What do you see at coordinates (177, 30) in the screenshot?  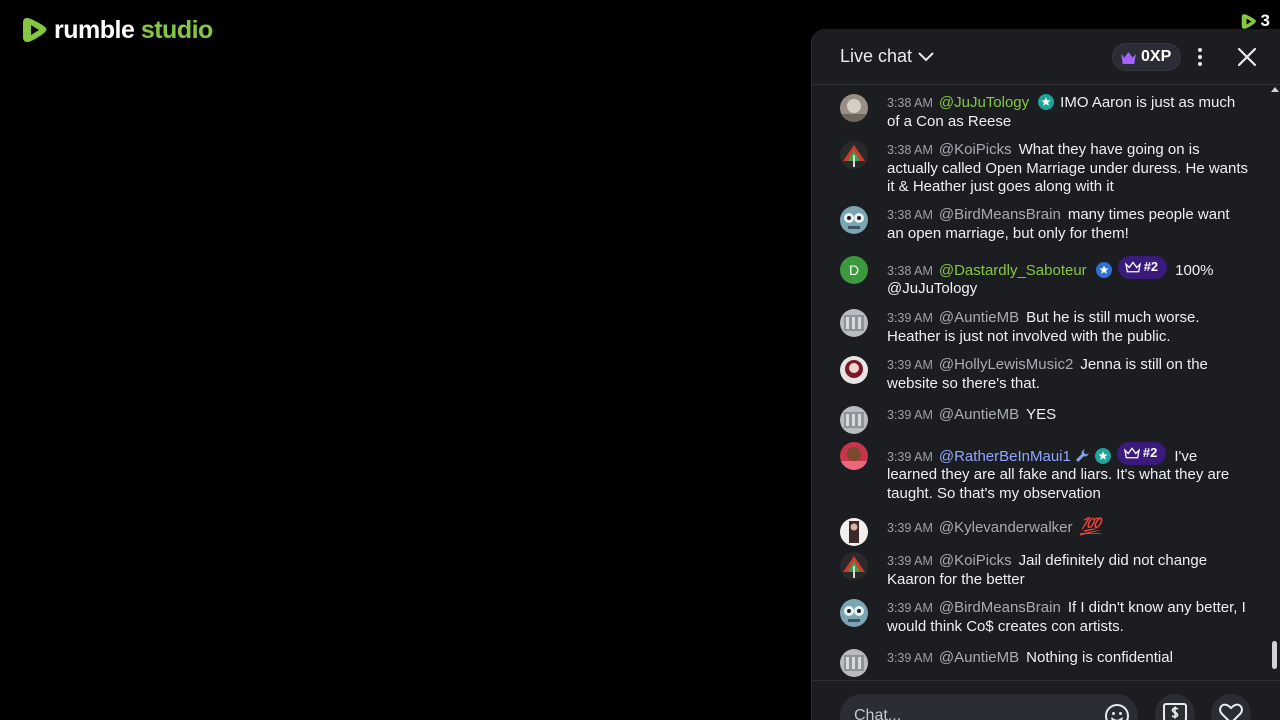 I see `logo-product: studio` at bounding box center [177, 30].